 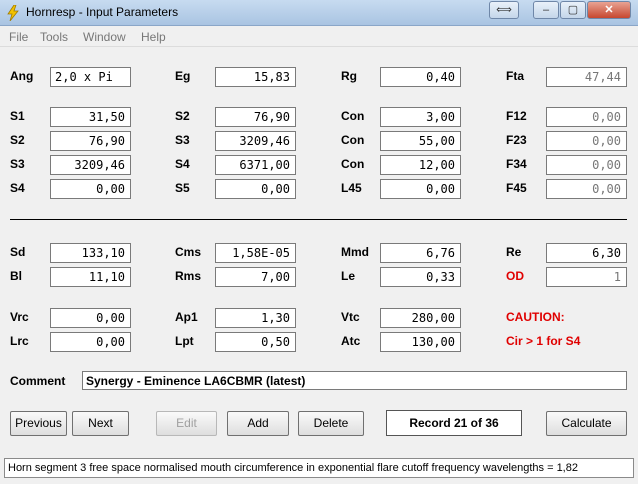 What do you see at coordinates (586, 165) in the screenshot?
I see `field-f34: 0,00` at bounding box center [586, 165].